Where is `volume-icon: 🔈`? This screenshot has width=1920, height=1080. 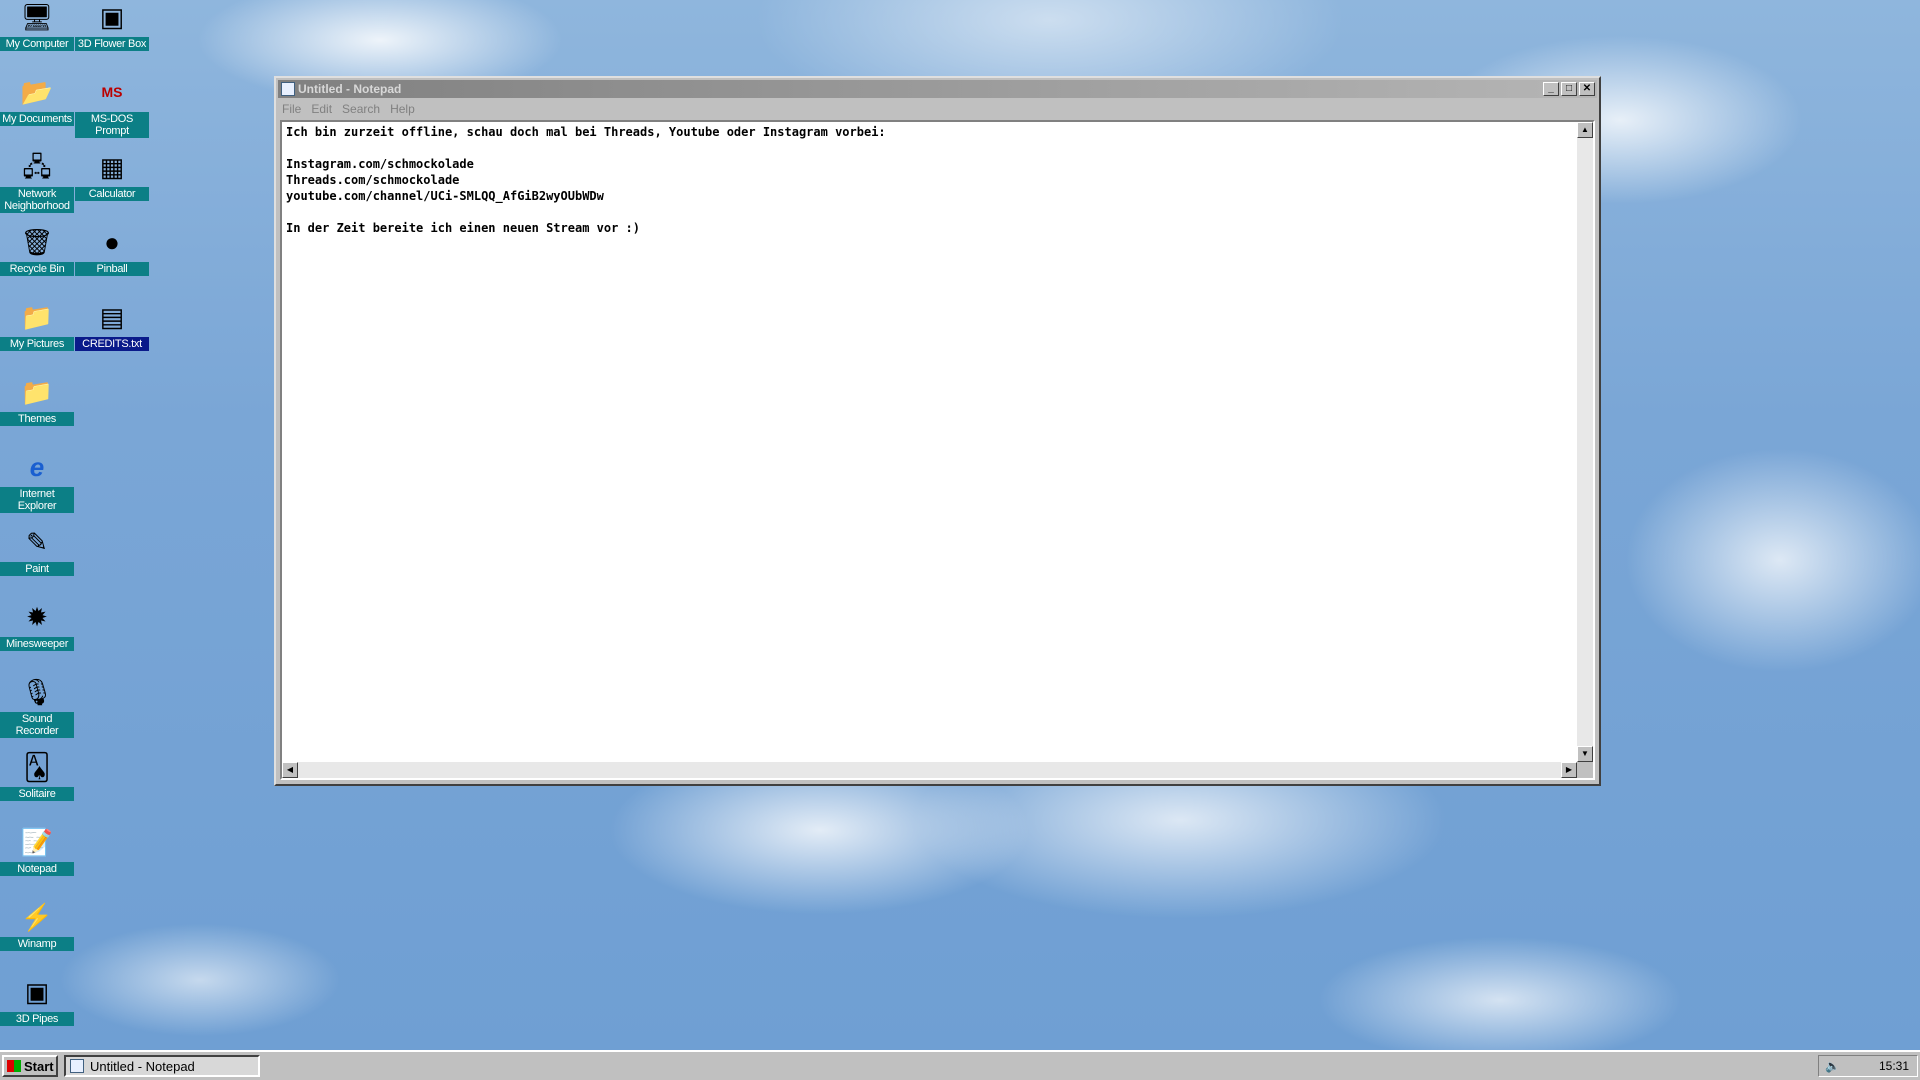 volume-icon: 🔈 is located at coordinates (1832, 1066).